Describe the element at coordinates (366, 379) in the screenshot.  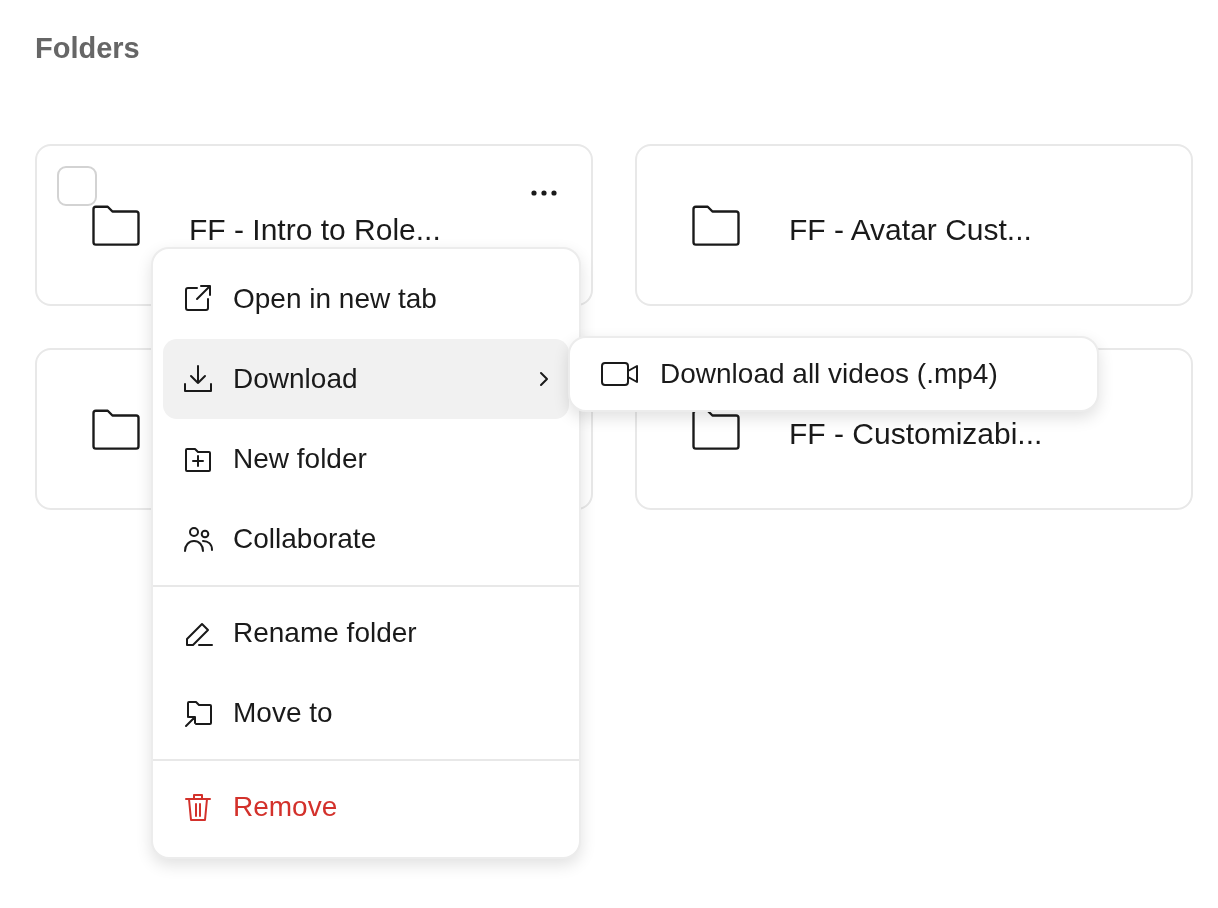
I see `menu-item: Download` at that location.